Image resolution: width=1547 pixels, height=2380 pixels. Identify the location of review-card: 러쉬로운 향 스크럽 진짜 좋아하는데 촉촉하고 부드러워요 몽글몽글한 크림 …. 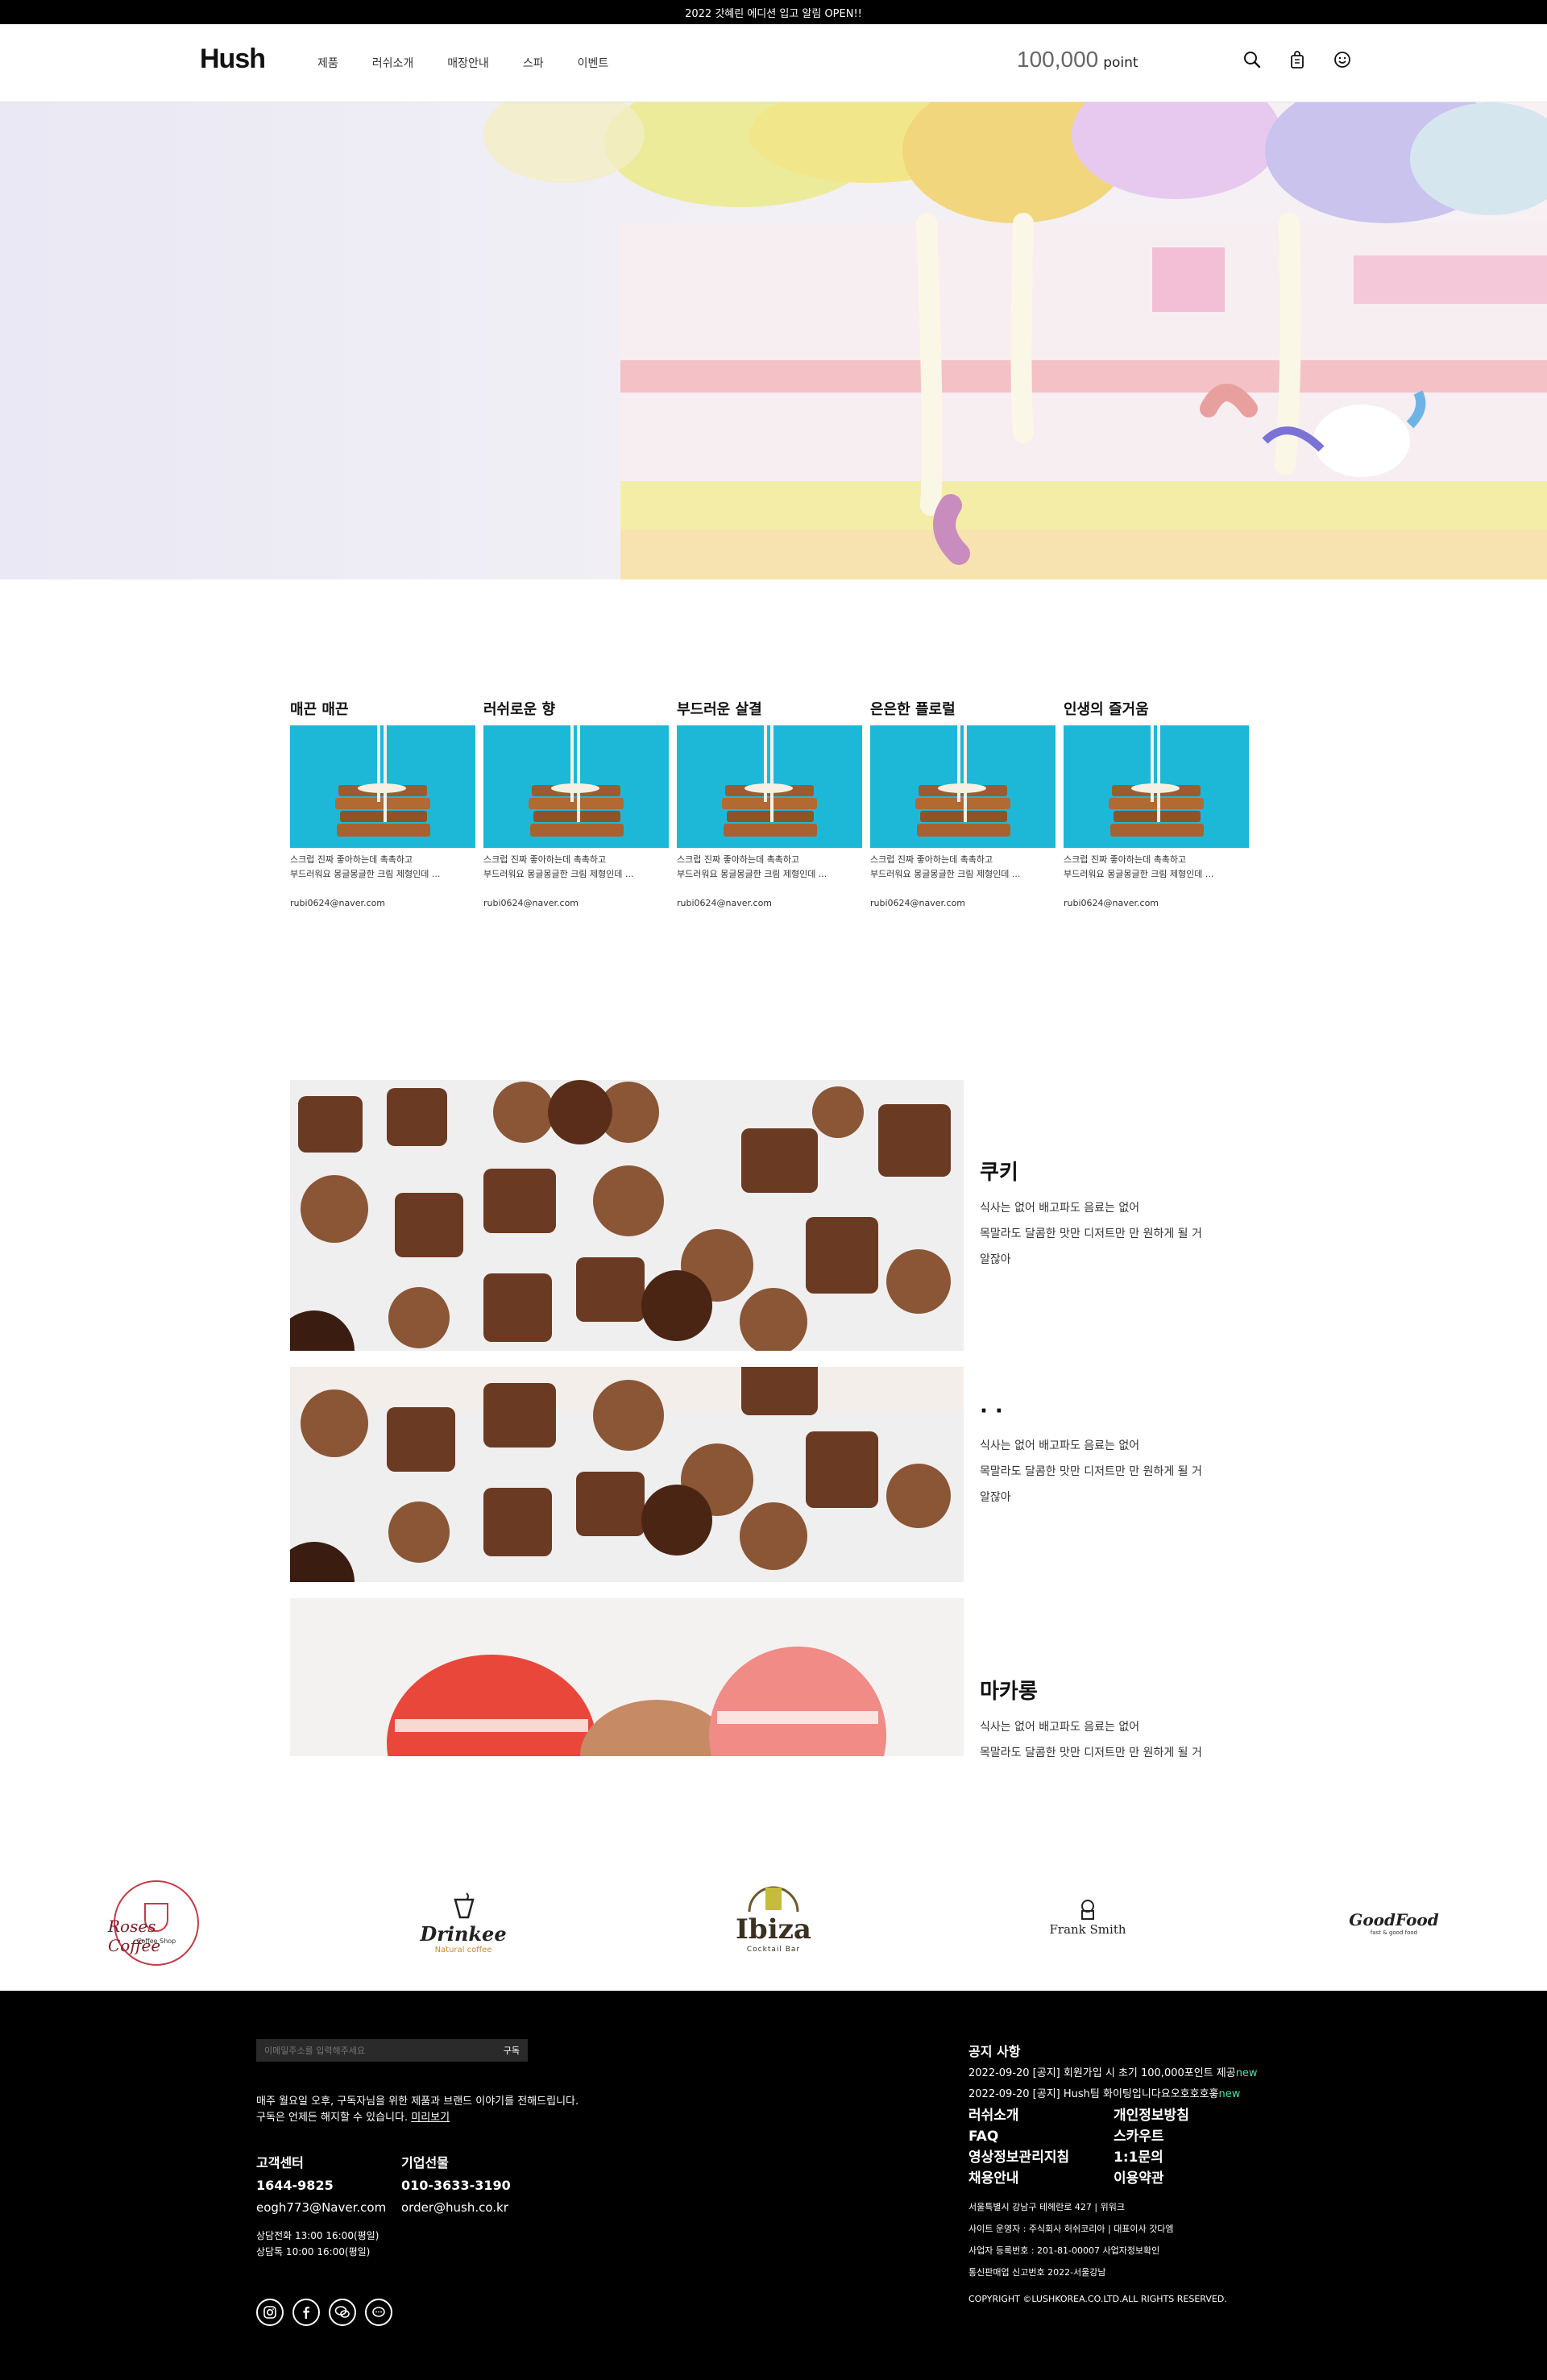
(576, 803).